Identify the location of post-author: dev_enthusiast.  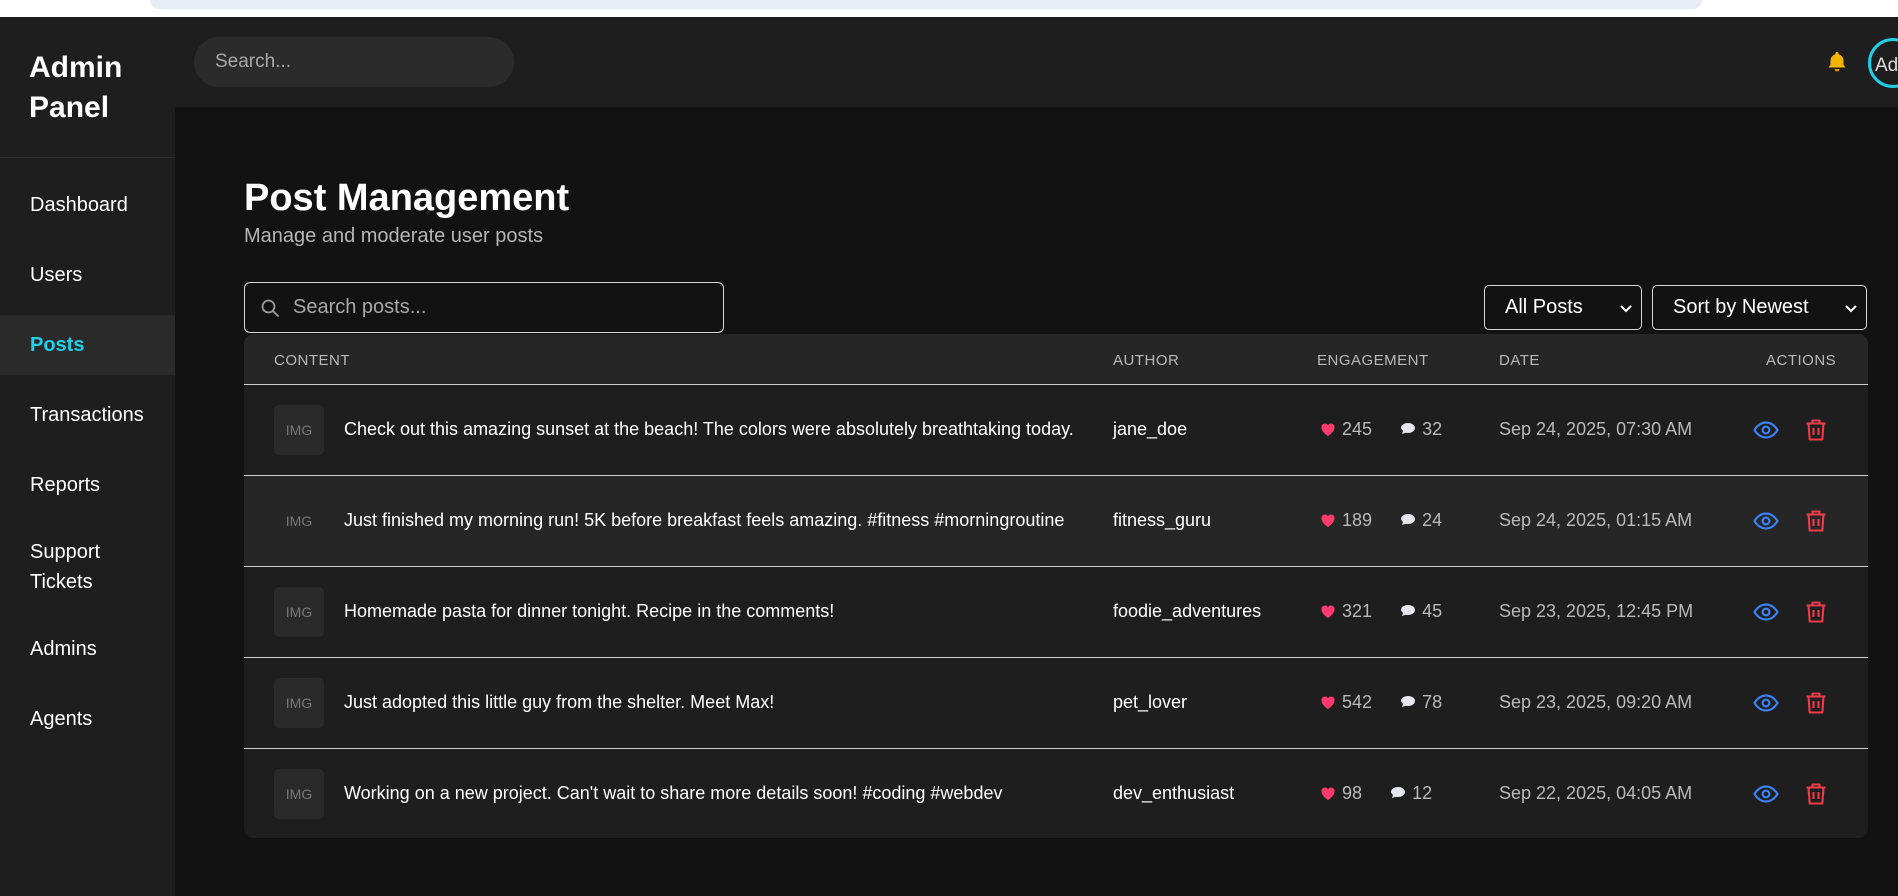
(1174, 793).